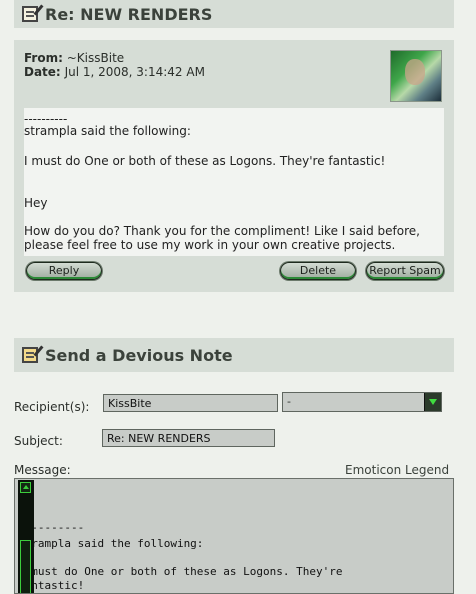  Describe the element at coordinates (234, 14) in the screenshot. I see `note-header: Re: NEW RENDERS` at that location.